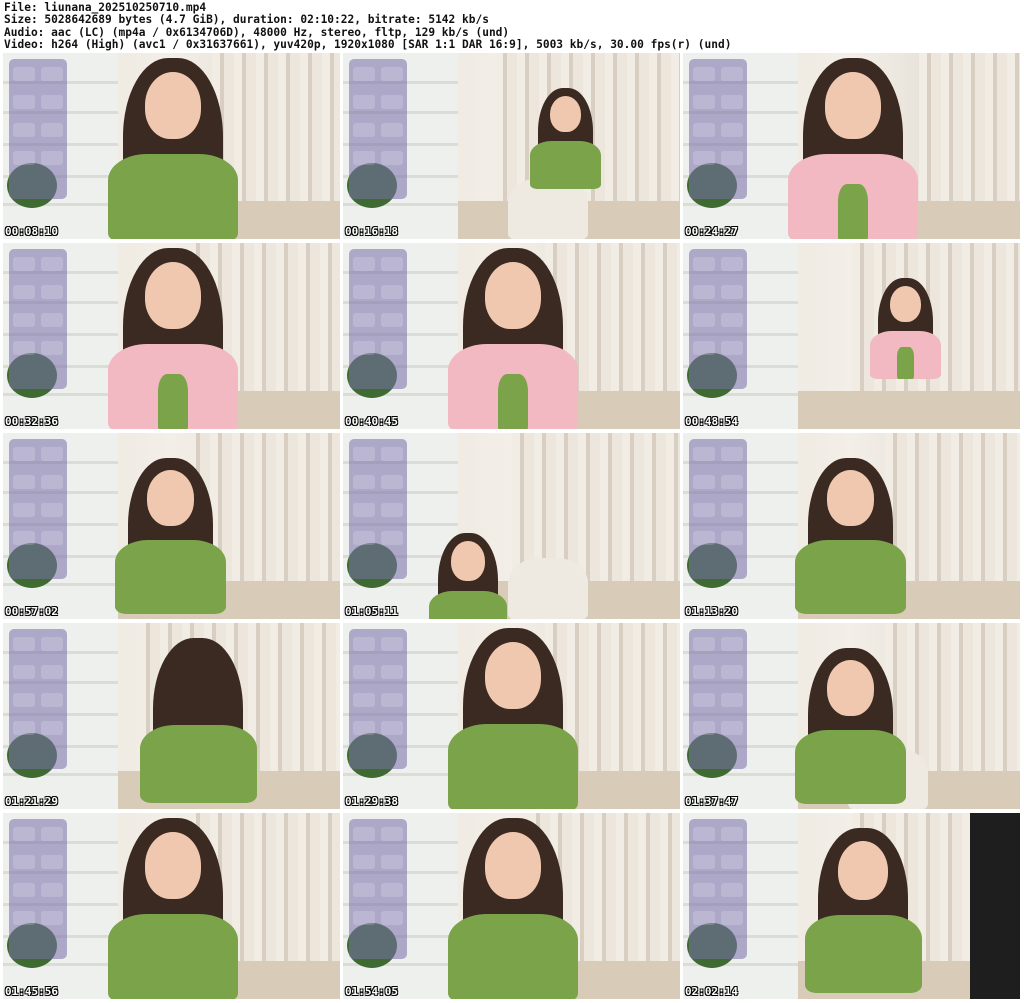 The height and width of the screenshot is (1003, 1024). Describe the element at coordinates (851, 336) in the screenshot. I see `video-thumbnail: 00:48:54` at that location.